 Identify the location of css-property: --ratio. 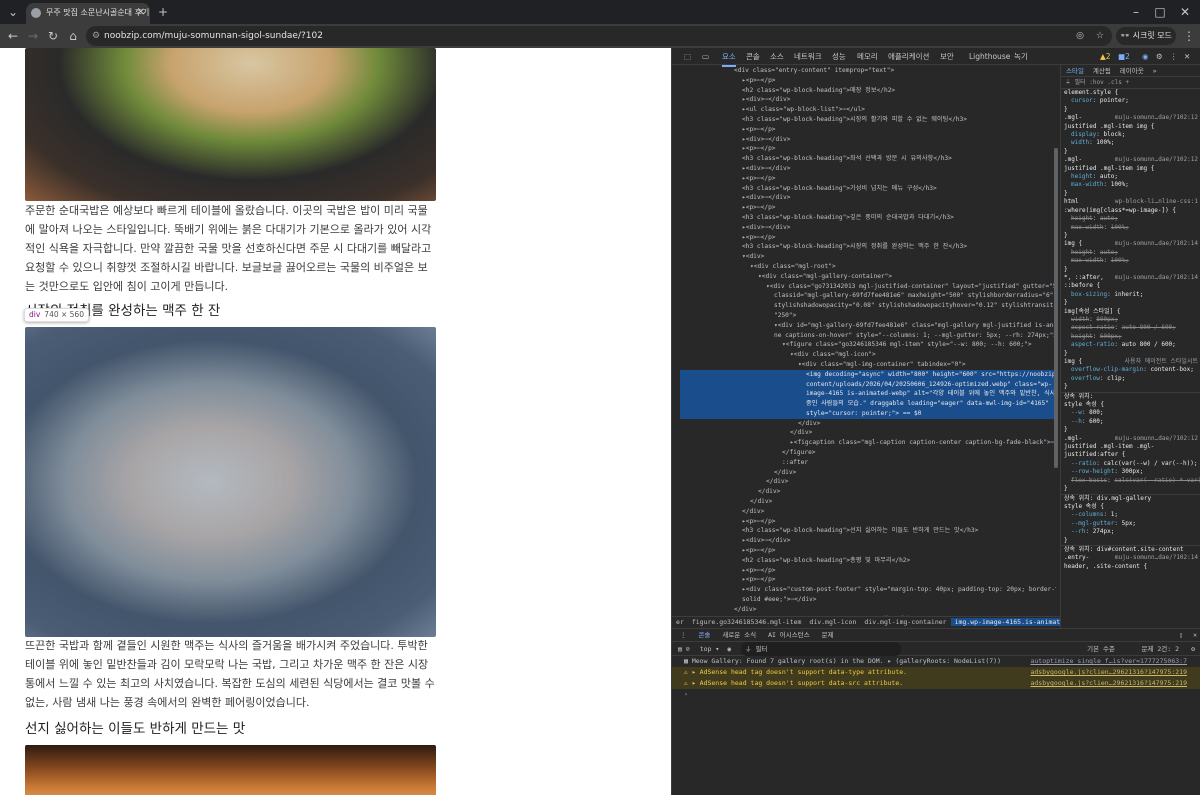
(1083, 463).